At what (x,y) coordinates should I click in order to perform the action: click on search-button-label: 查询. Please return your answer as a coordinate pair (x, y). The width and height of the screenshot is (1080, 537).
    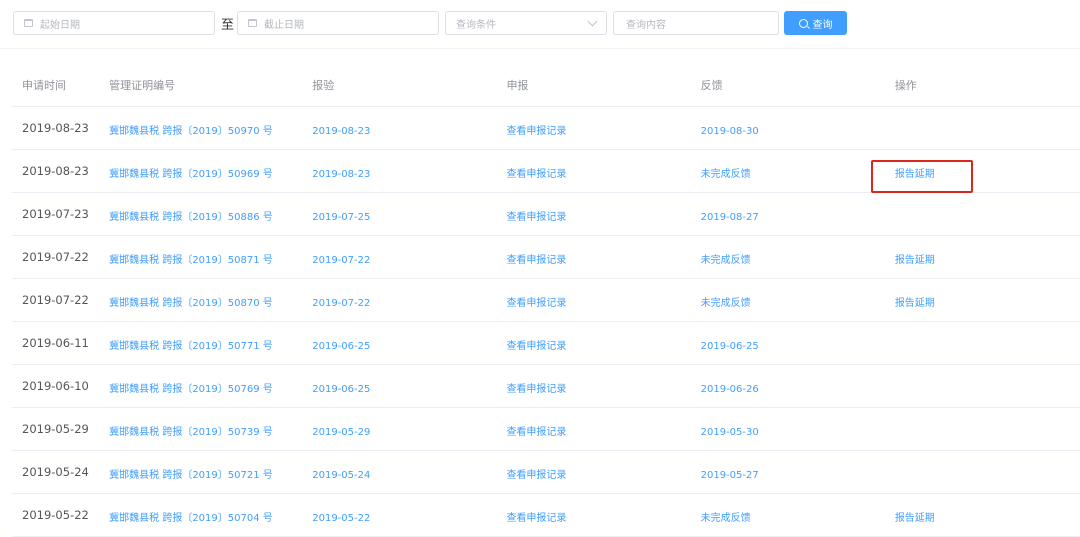
    Looking at the image, I should click on (822, 25).